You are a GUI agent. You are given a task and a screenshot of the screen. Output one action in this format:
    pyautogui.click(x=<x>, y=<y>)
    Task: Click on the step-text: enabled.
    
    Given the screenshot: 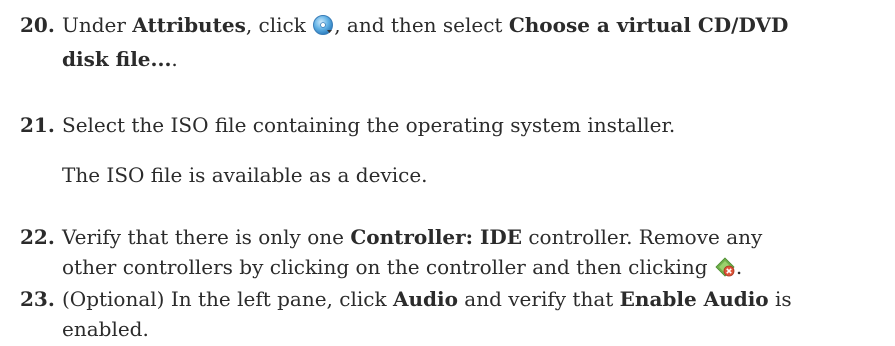 What is the action you would take?
    pyautogui.click(x=105, y=329)
    